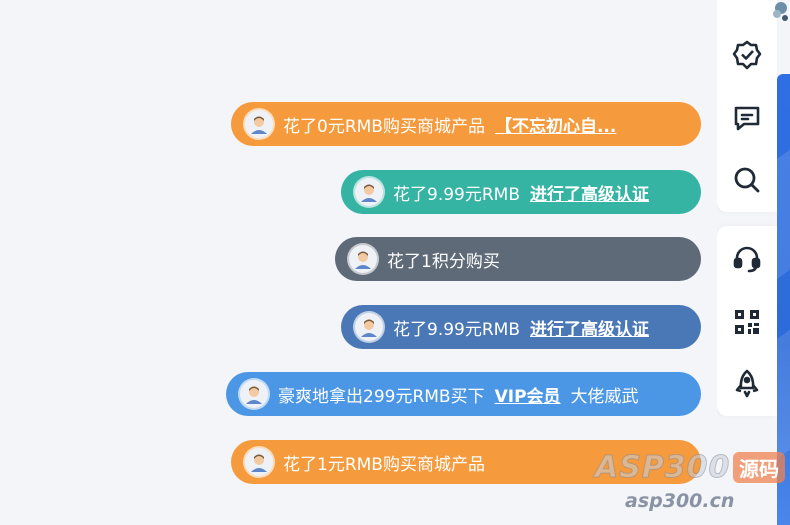 The width and height of the screenshot is (790, 525). I want to click on watermark: ASP300 源码 asp300.cn, so click(692, 487).